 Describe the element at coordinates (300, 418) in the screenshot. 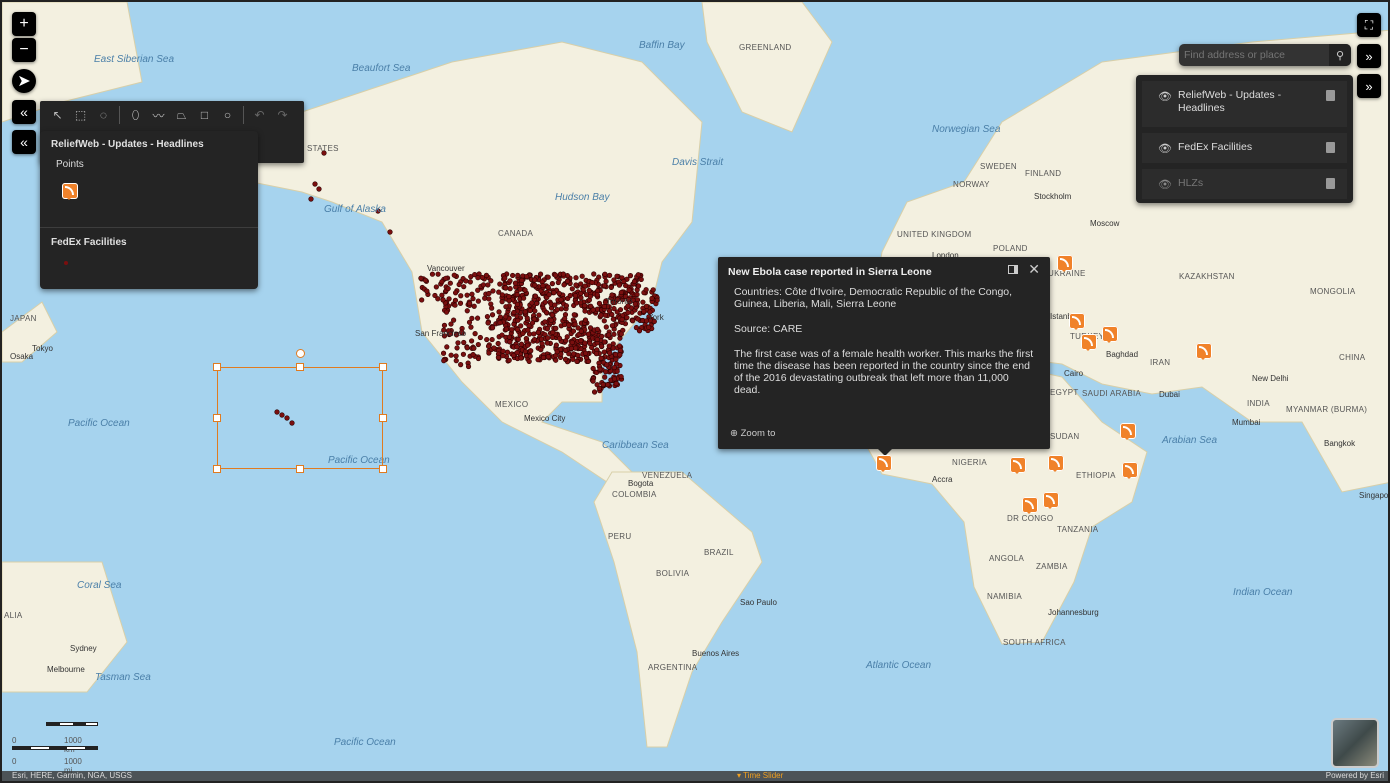

I see `selection-box` at that location.